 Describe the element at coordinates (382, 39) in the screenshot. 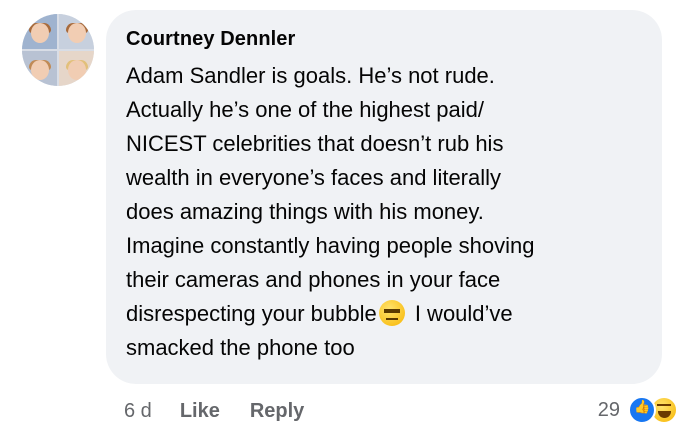

I see `comment-author: Courtney Dennler` at that location.